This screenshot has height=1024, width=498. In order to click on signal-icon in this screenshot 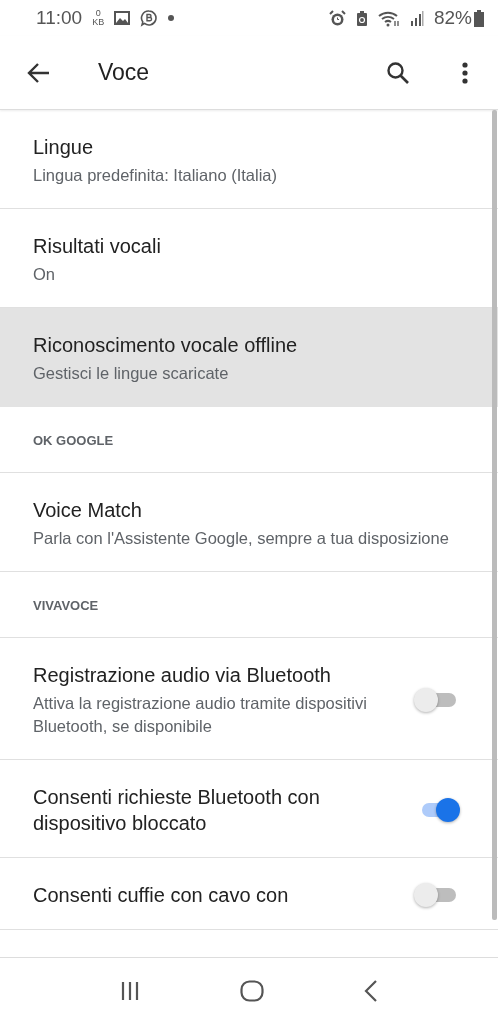, I will do `click(416, 18)`.